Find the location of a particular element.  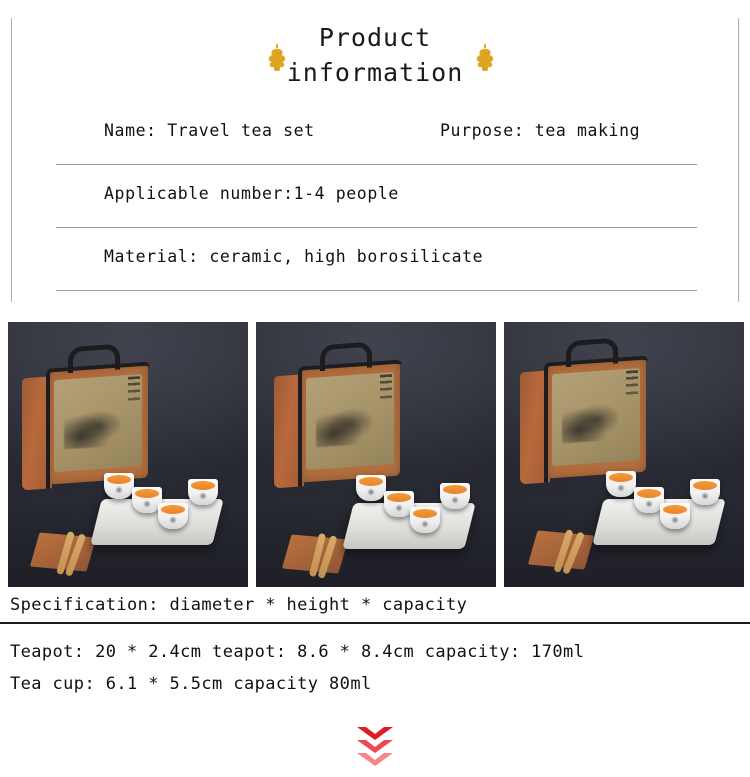

table-row: Name: Travel tea set Purpose: tea making is located at coordinates (376, 133).